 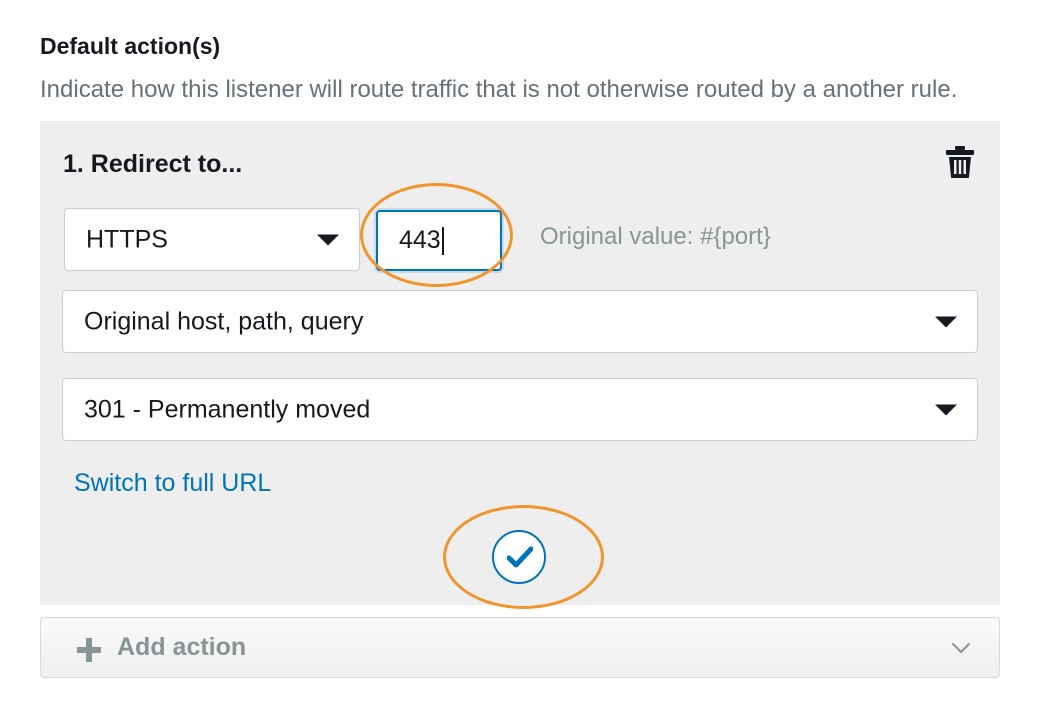 I want to click on switch-to-full-url-link: Switch to full URL, so click(x=172, y=483).